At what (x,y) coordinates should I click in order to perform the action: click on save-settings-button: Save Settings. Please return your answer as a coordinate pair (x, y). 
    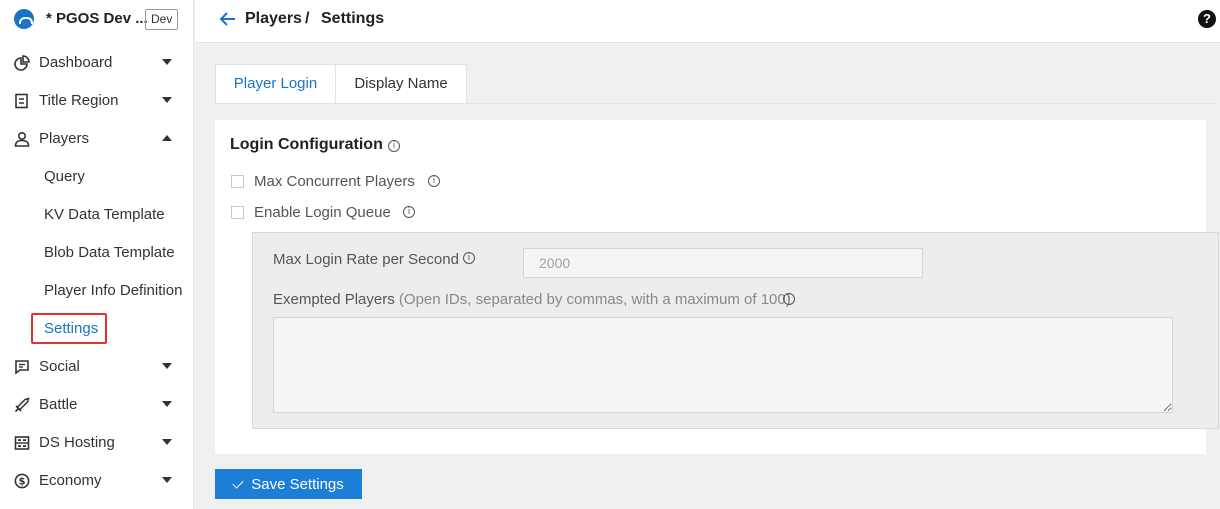
    Looking at the image, I should click on (288, 484).